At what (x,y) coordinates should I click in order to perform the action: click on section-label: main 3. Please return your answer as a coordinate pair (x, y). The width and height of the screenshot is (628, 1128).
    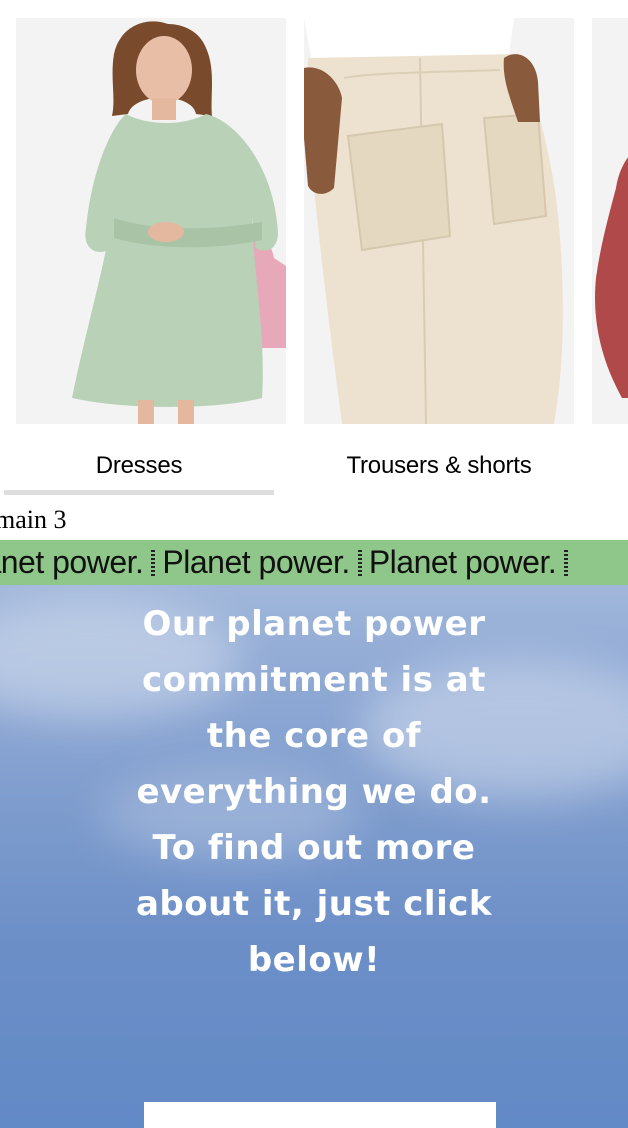
    Looking at the image, I should click on (33, 519).